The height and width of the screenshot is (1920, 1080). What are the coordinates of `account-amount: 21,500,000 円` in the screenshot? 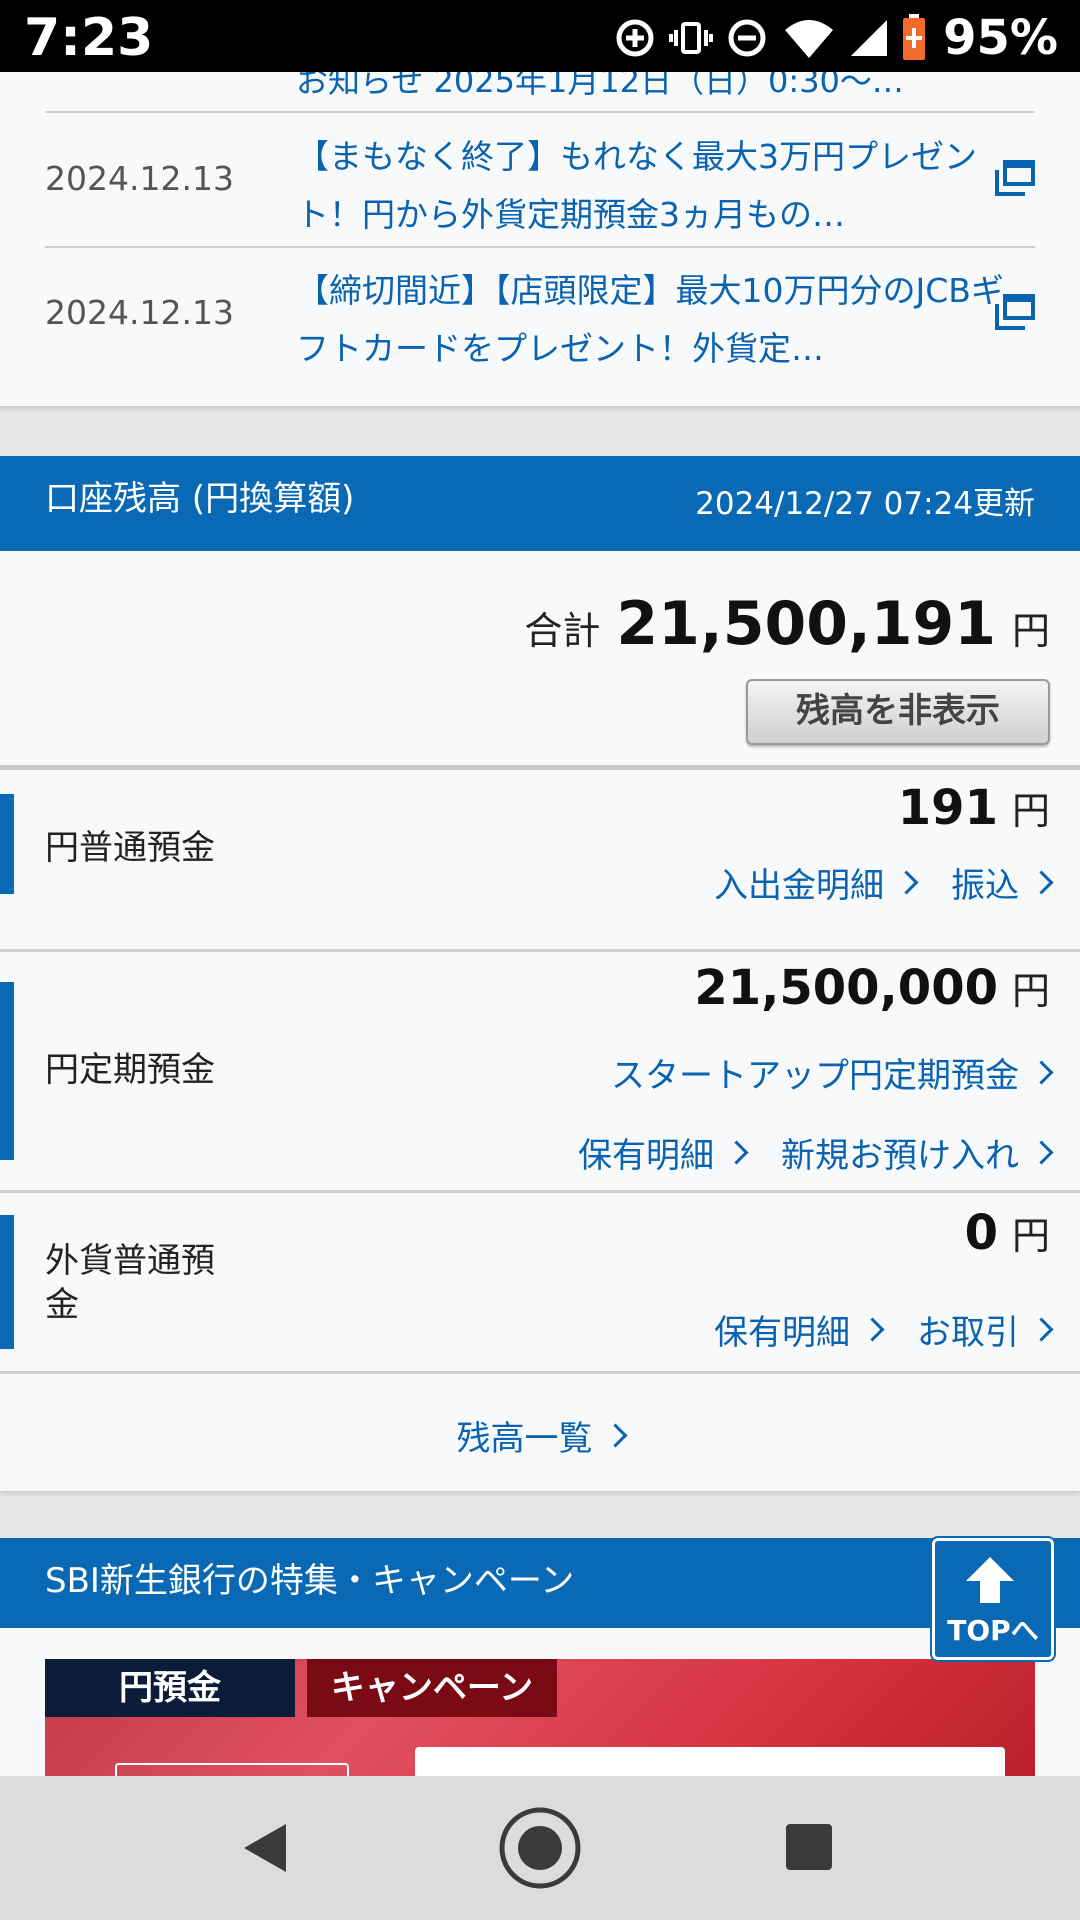 It's located at (872, 988).